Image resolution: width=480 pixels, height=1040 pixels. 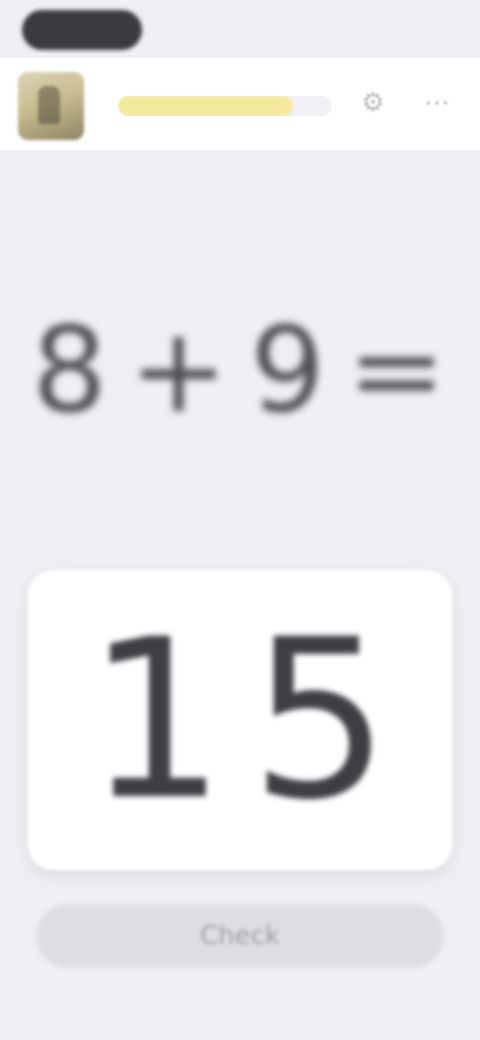 What do you see at coordinates (437, 103) in the screenshot?
I see `more-icon: ⋯` at bounding box center [437, 103].